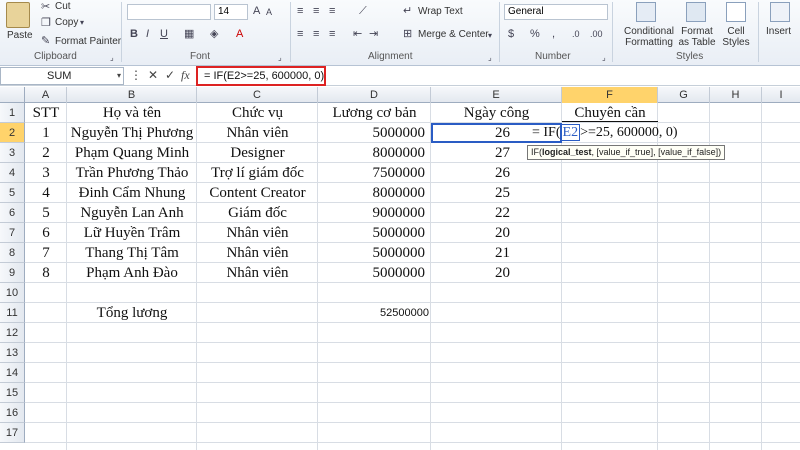  I want to click on row-header-3: 3, so click(12, 153).